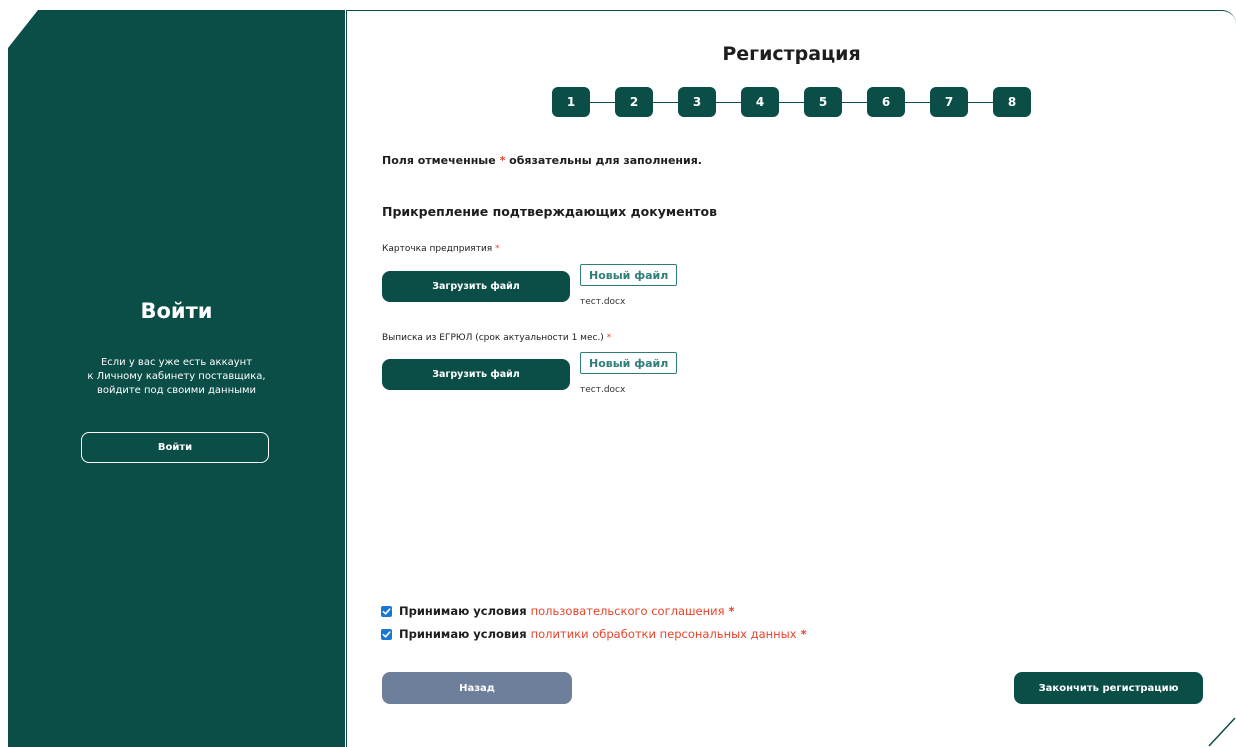  I want to click on field-label-text: Карточка предприятия, so click(437, 249).